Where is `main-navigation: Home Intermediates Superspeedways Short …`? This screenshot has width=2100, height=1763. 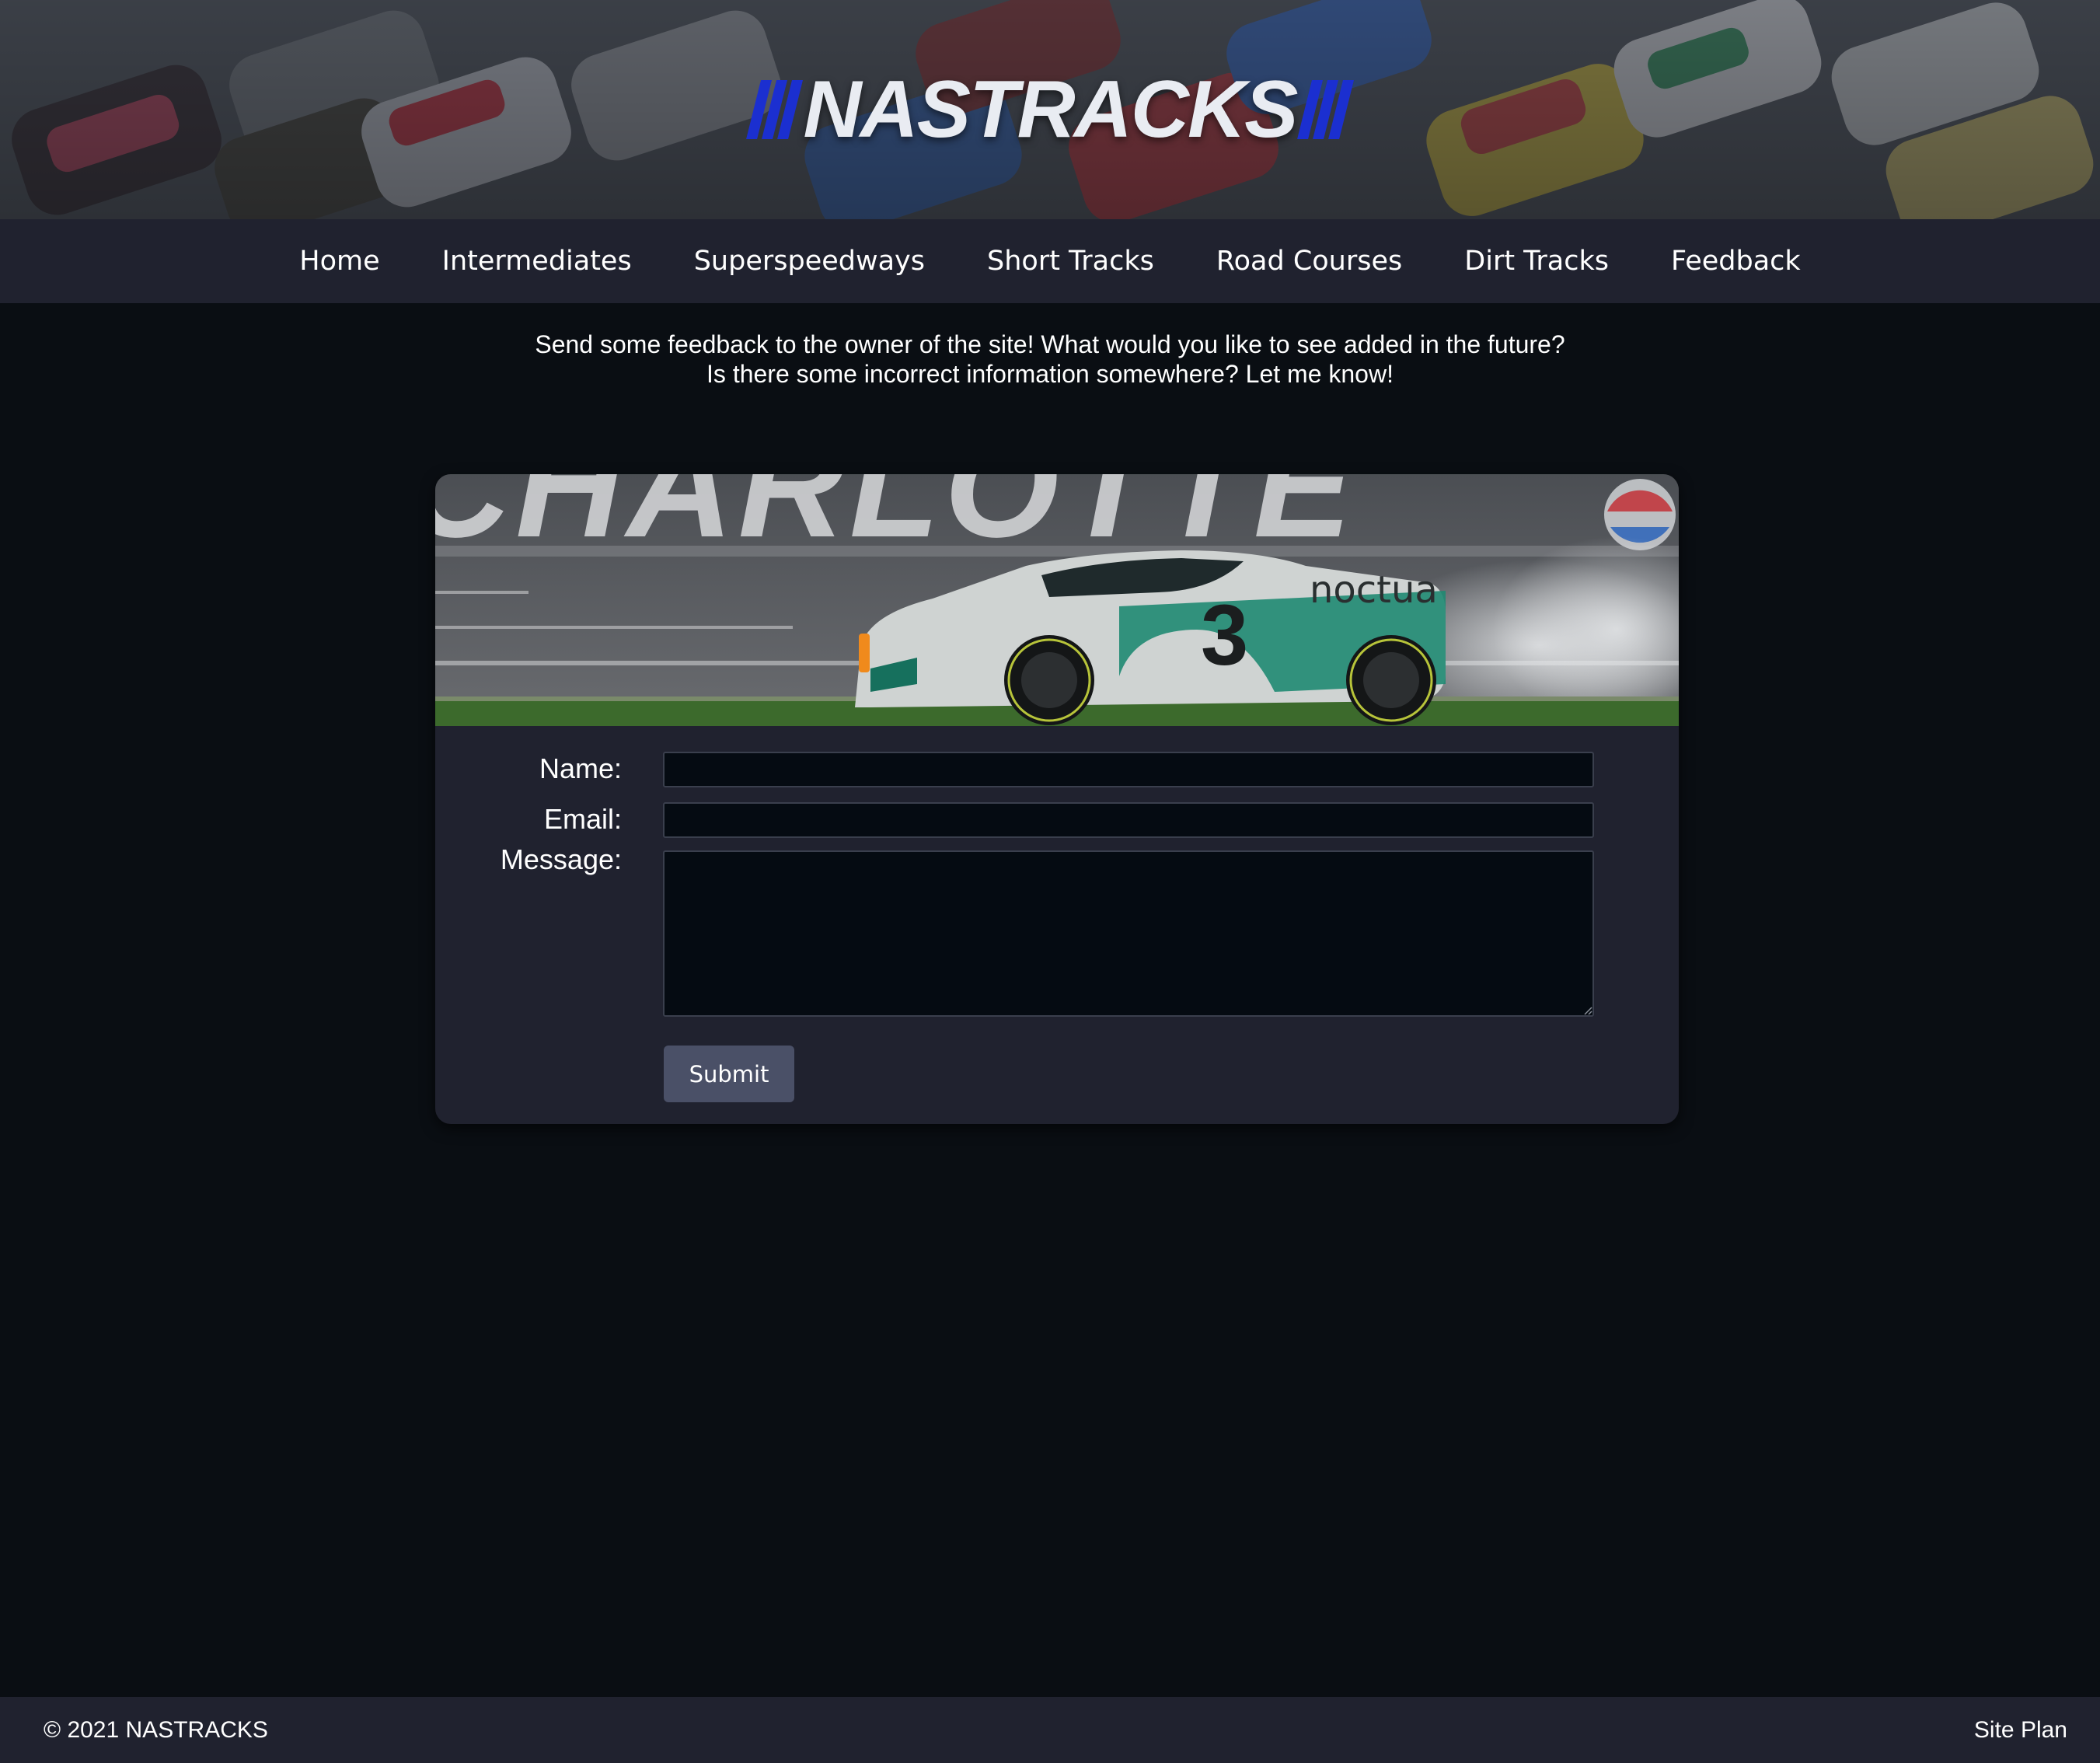 main-navigation: Home Intermediates Superspeedways Short … is located at coordinates (1050, 261).